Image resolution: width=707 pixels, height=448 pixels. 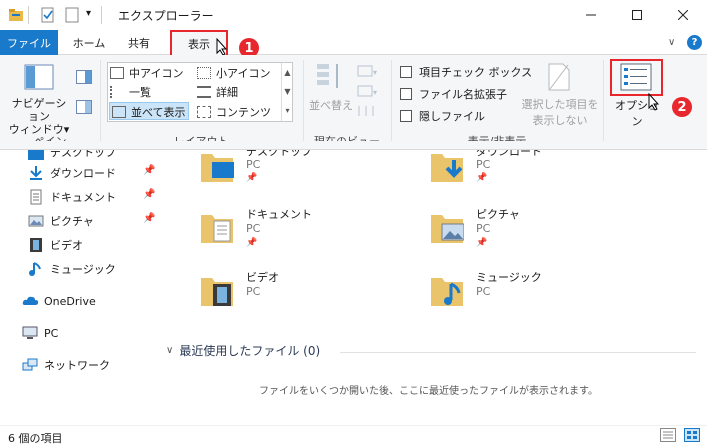 What do you see at coordinates (636, 78) in the screenshot?
I see `options-icon` at bounding box center [636, 78].